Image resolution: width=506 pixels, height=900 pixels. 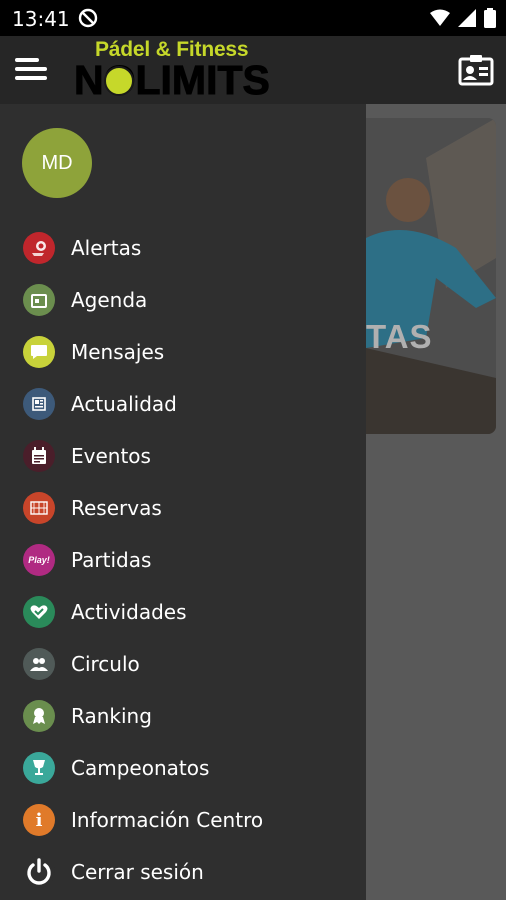 What do you see at coordinates (105, 664) in the screenshot?
I see `menu-label: Circulo` at bounding box center [105, 664].